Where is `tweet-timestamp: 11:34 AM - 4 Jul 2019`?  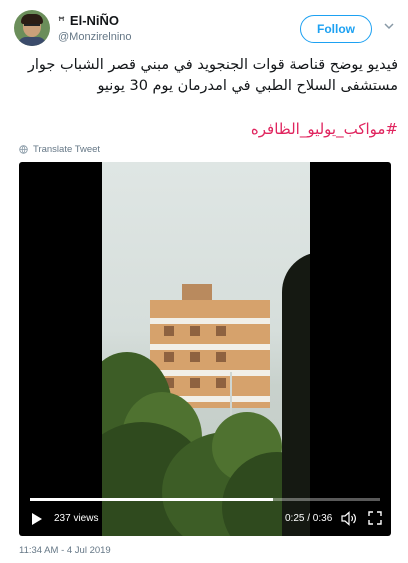 tweet-timestamp: 11:34 AM - 4 Jul 2019 is located at coordinates (65, 550).